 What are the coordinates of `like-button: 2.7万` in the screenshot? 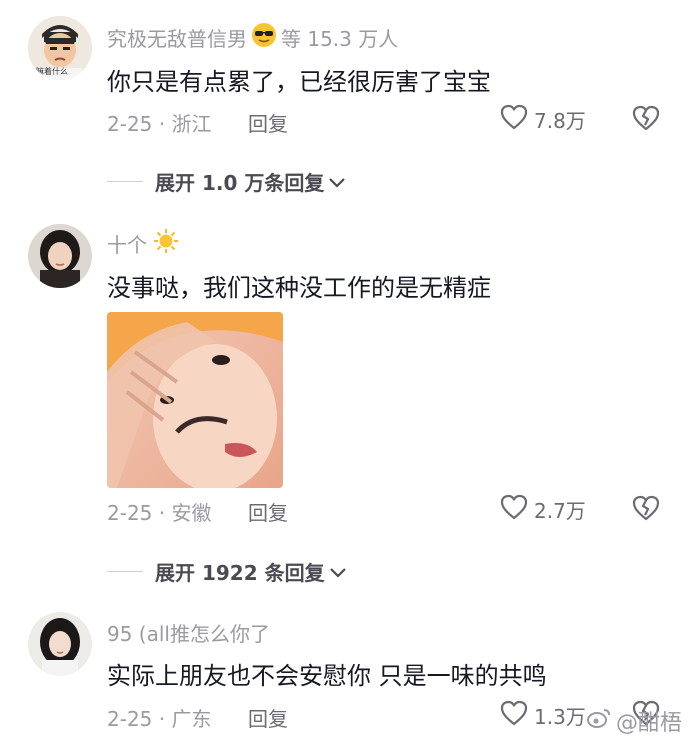 It's located at (543, 509).